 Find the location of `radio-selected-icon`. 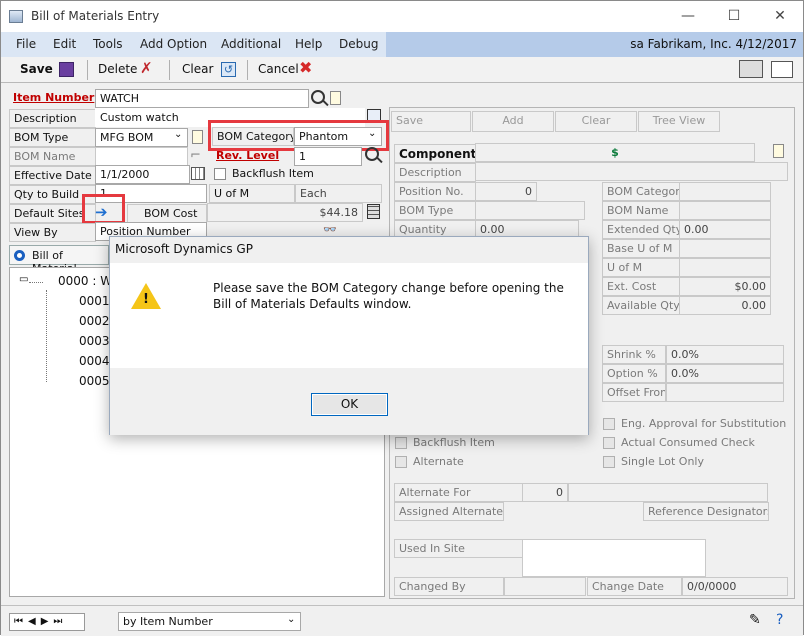

radio-selected-icon is located at coordinates (19, 255).